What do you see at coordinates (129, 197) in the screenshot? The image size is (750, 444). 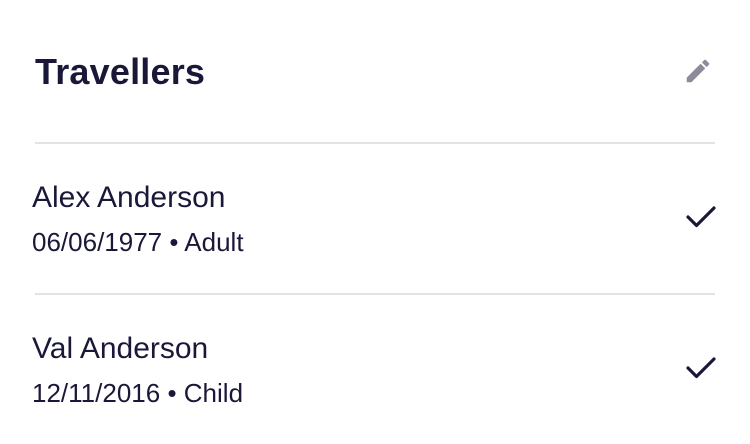 I see `traveller-name: Alex Anderson` at bounding box center [129, 197].